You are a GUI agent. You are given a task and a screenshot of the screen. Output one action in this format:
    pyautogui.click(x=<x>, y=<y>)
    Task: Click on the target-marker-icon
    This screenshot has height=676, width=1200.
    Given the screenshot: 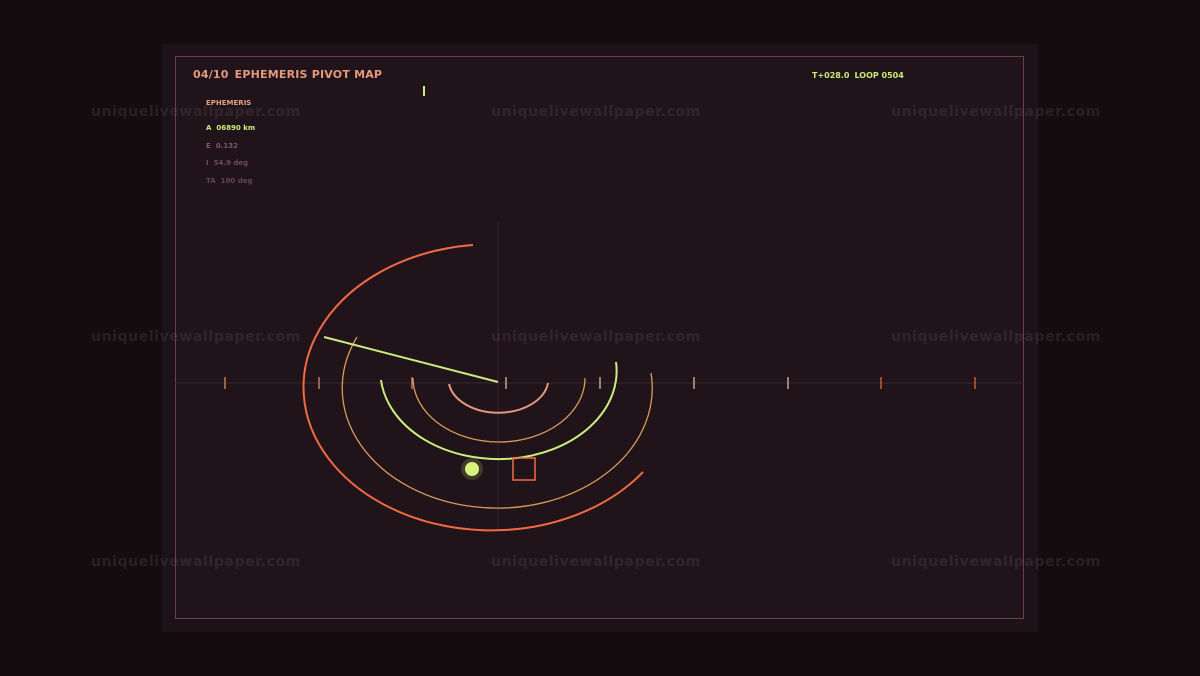 What is the action you would take?
    pyautogui.click(x=524, y=469)
    